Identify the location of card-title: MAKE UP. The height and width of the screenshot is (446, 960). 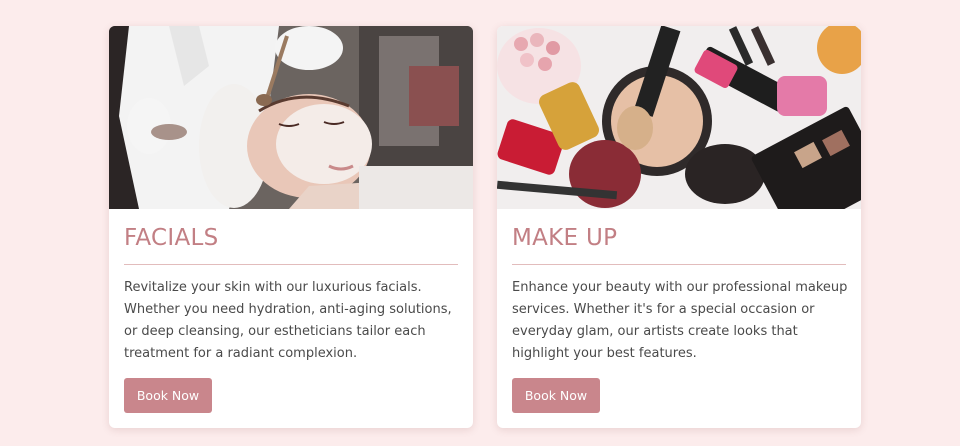
(565, 238).